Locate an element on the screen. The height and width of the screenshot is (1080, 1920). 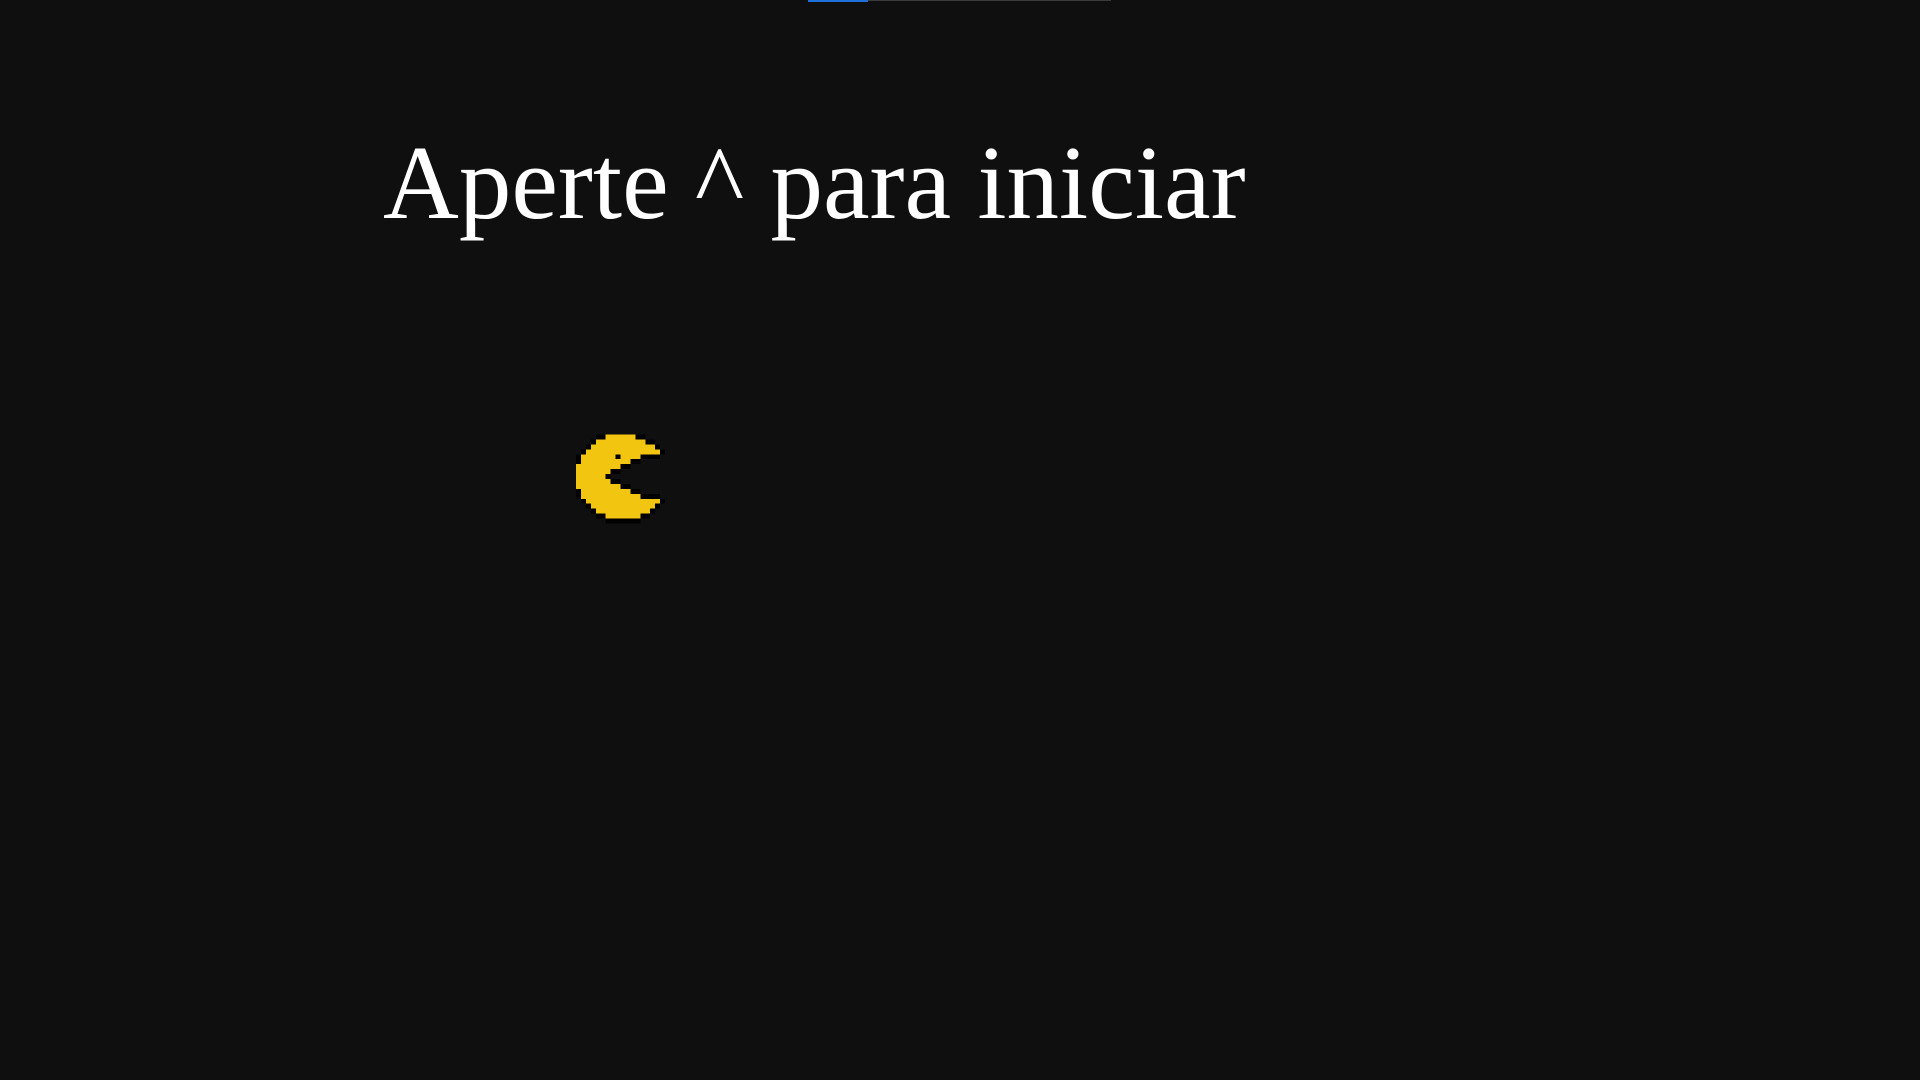
pacman-icon is located at coordinates (623, 479).